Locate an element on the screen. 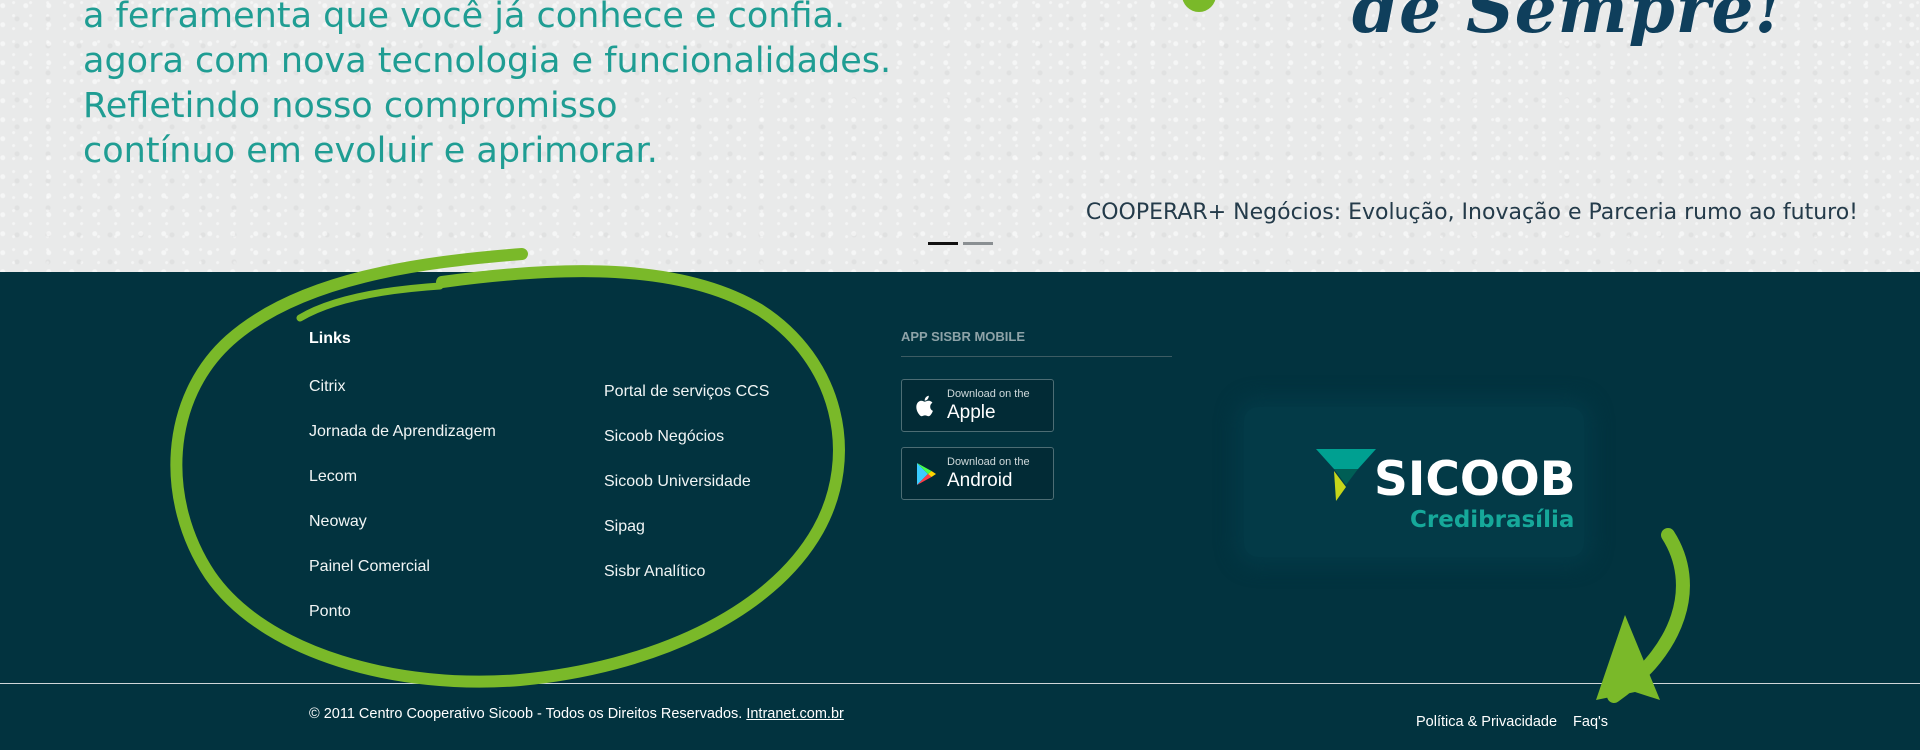  carousel-indicators is located at coordinates (960, 243).